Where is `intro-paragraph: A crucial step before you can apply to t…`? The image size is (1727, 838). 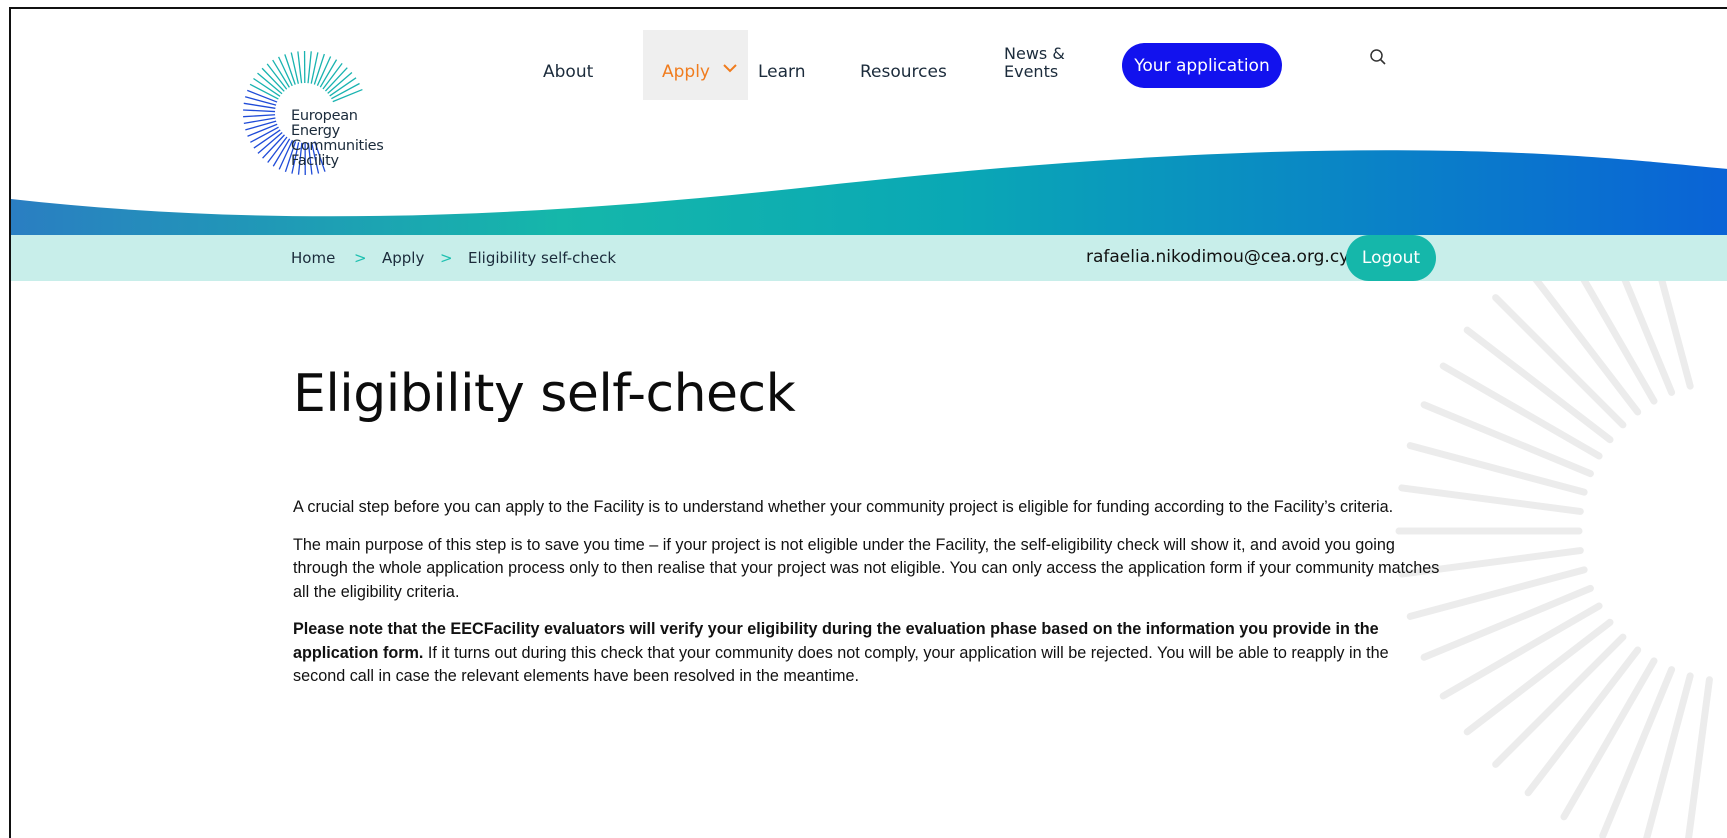 intro-paragraph: A crucial step before you can apply to t… is located at coordinates (843, 507).